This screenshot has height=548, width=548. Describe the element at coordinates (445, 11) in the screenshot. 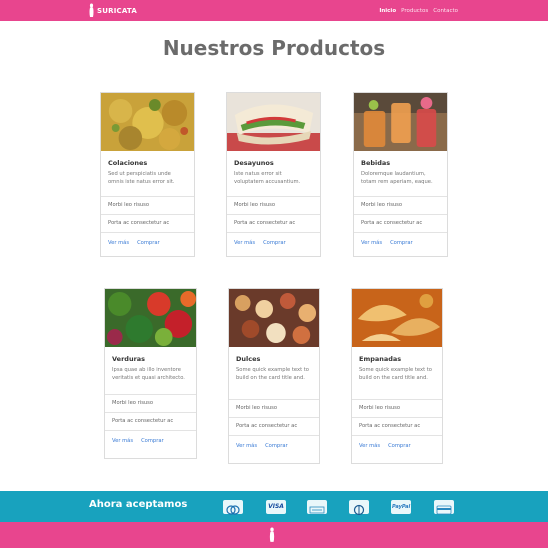

I see `nav-link-contacto: Contacto` at that location.